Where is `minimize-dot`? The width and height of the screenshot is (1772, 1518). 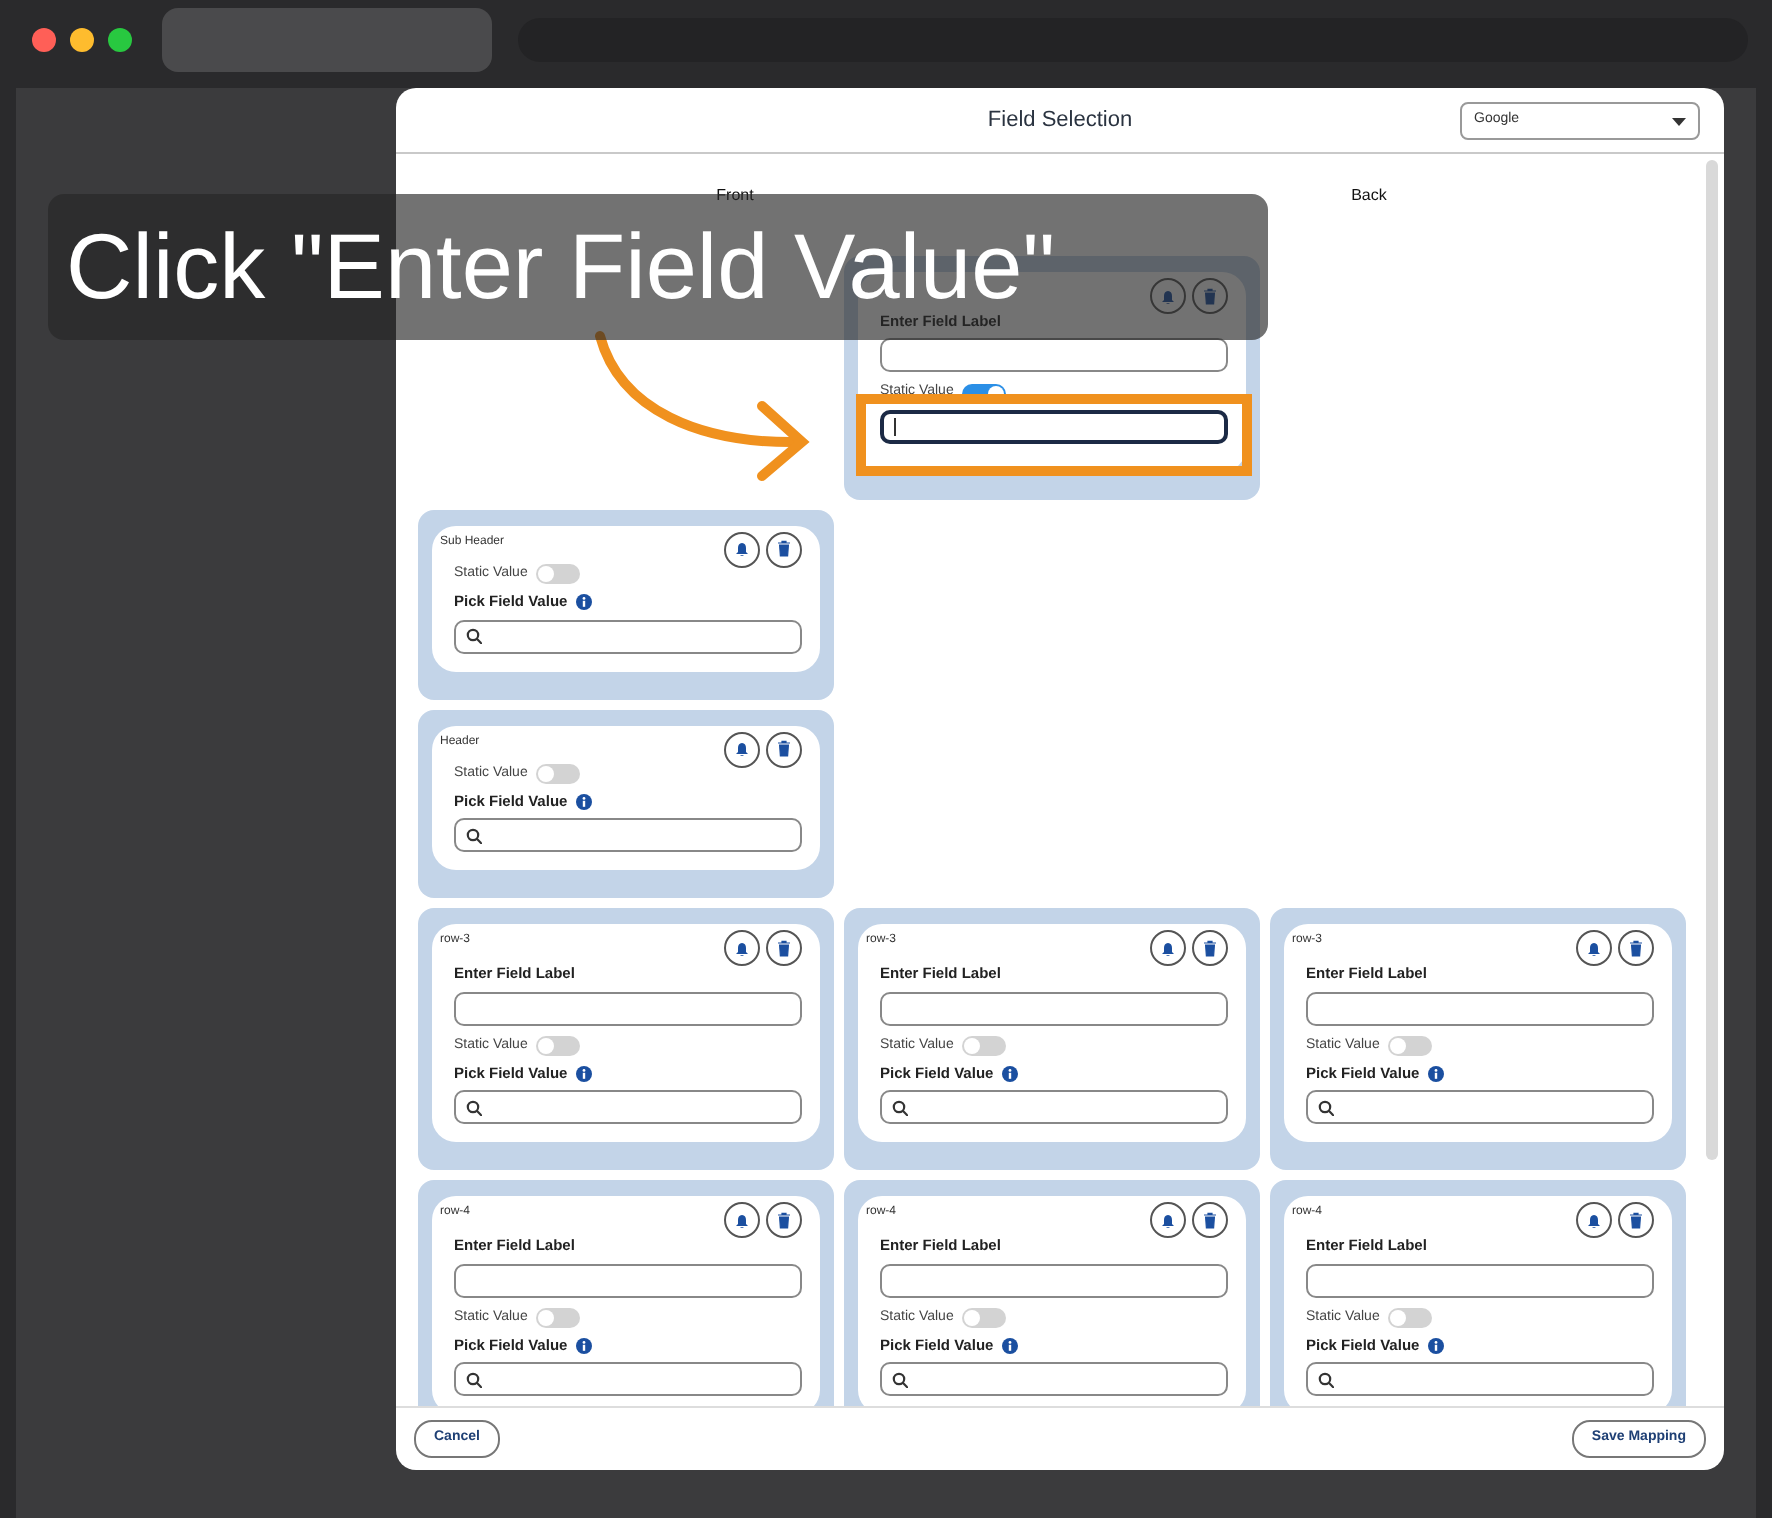 minimize-dot is located at coordinates (82, 40).